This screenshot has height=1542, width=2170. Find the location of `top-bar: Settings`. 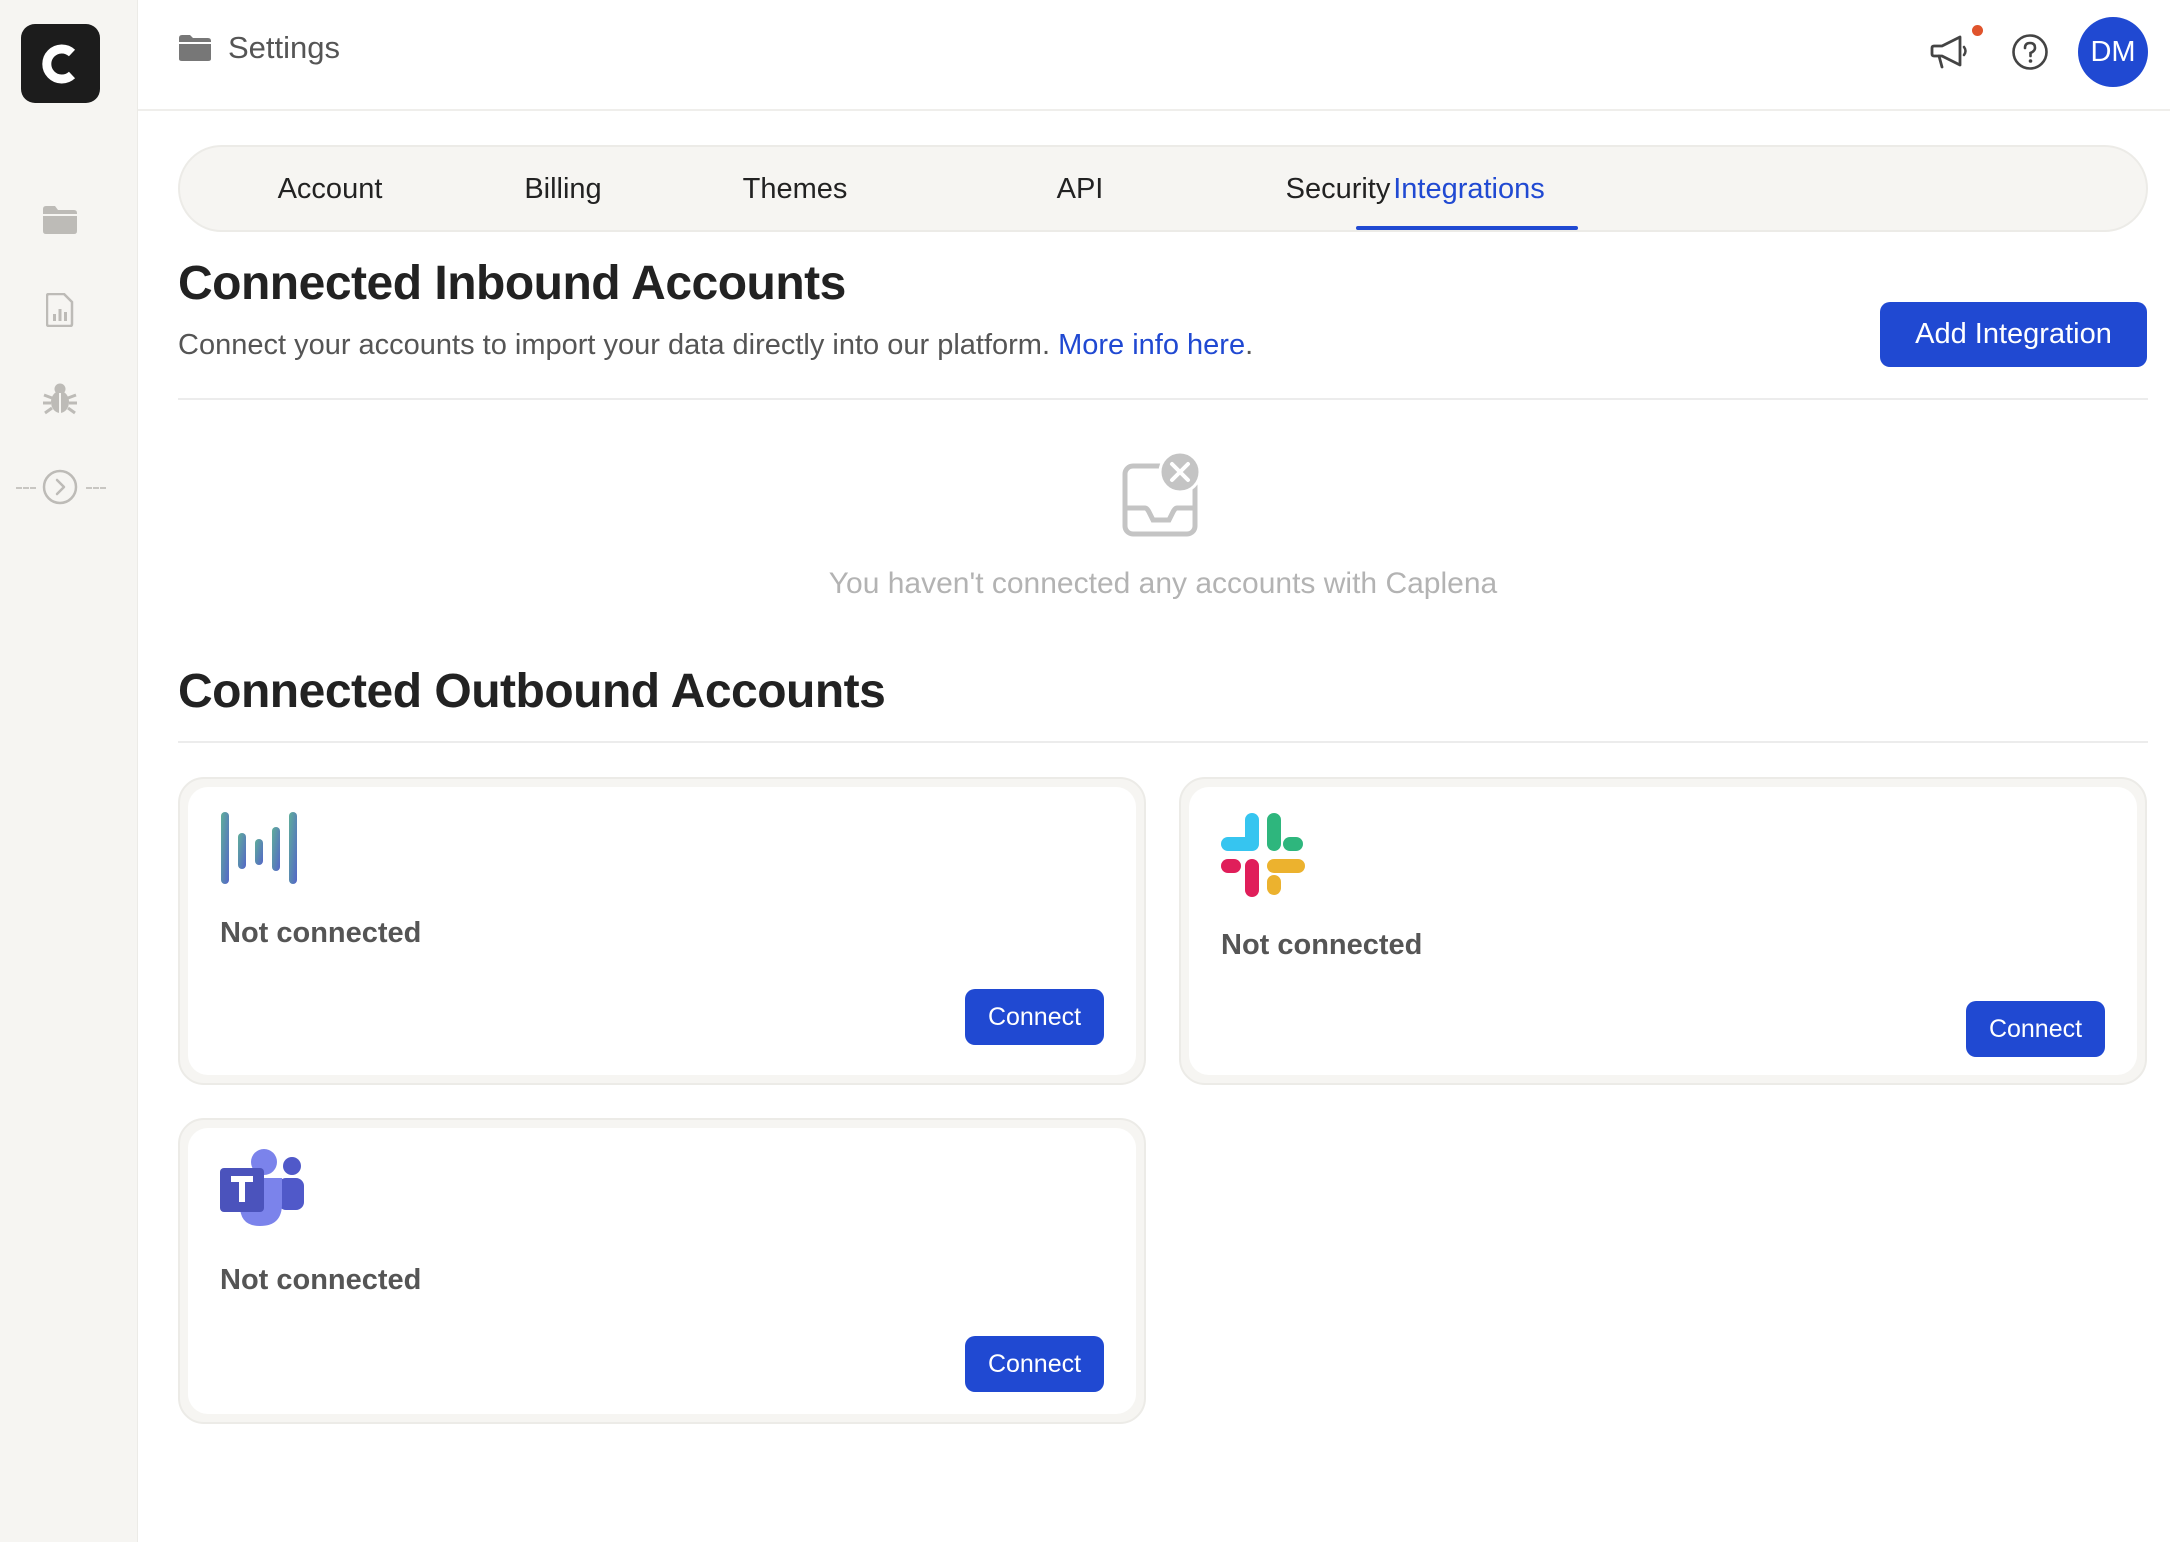

top-bar: Settings is located at coordinates (1154, 55).